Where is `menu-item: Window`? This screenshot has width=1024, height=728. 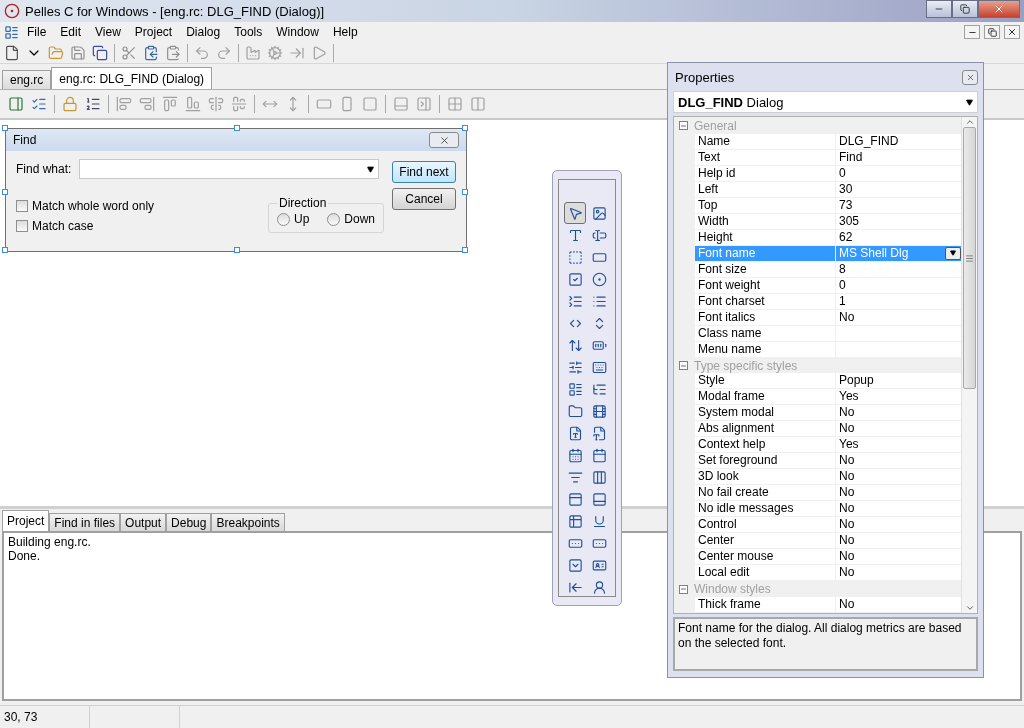 menu-item: Window is located at coordinates (297, 32).